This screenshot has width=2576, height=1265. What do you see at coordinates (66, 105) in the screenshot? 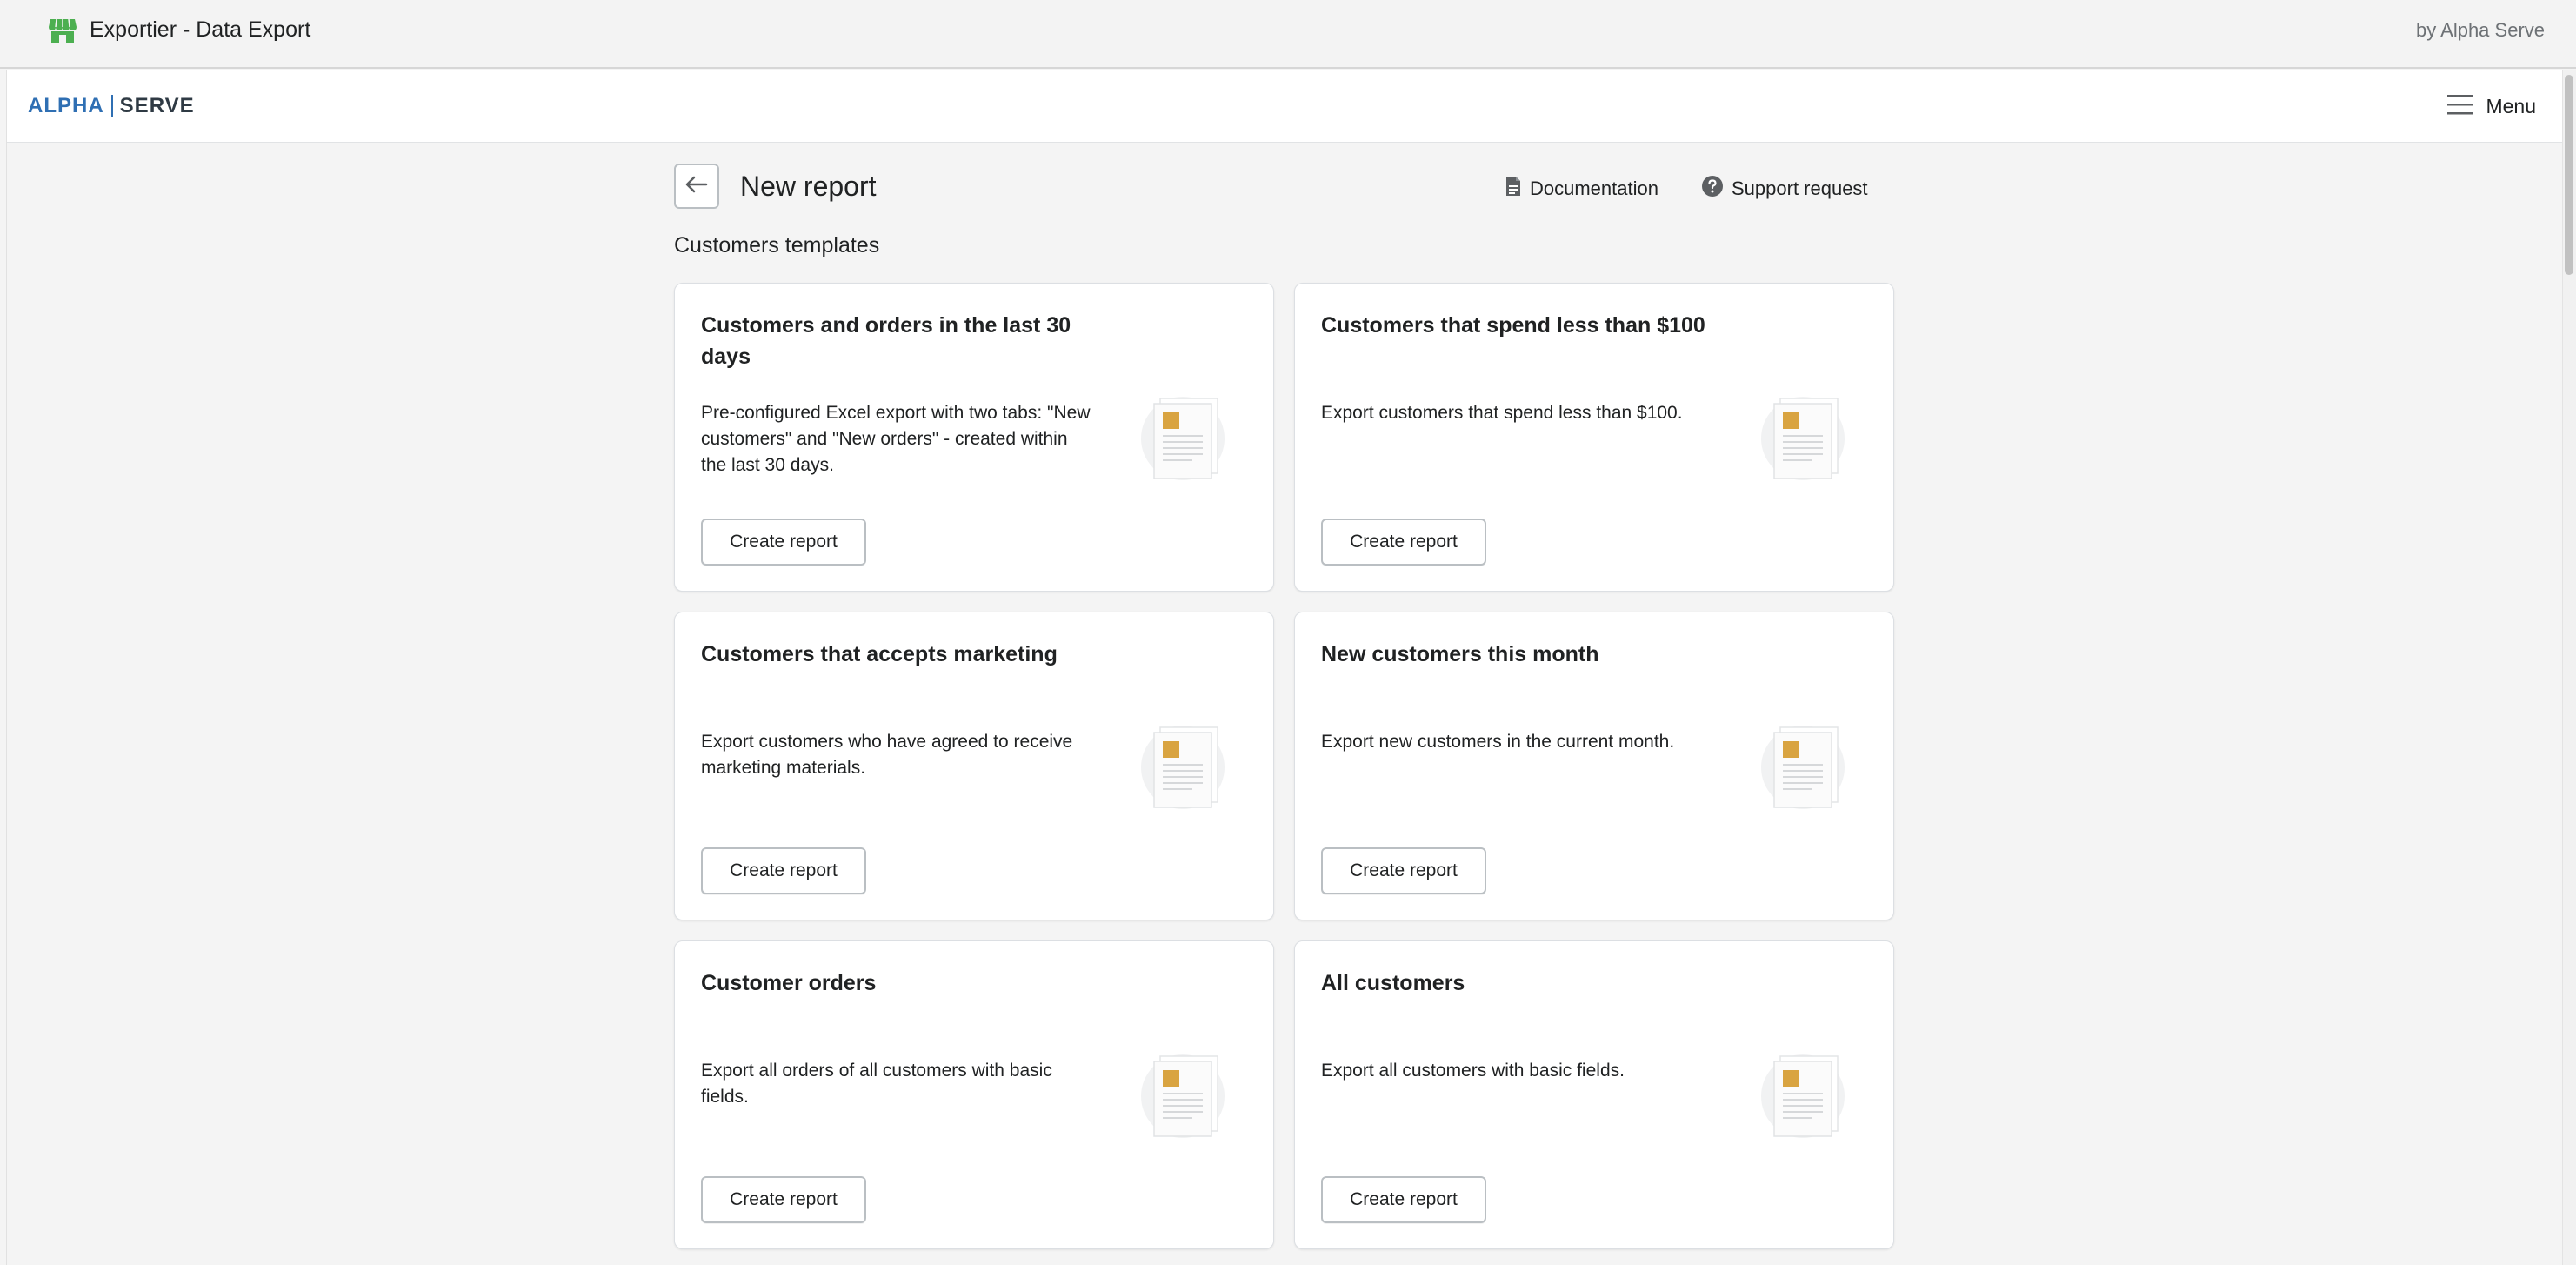
I see `logo-left-text: ALPHA` at bounding box center [66, 105].